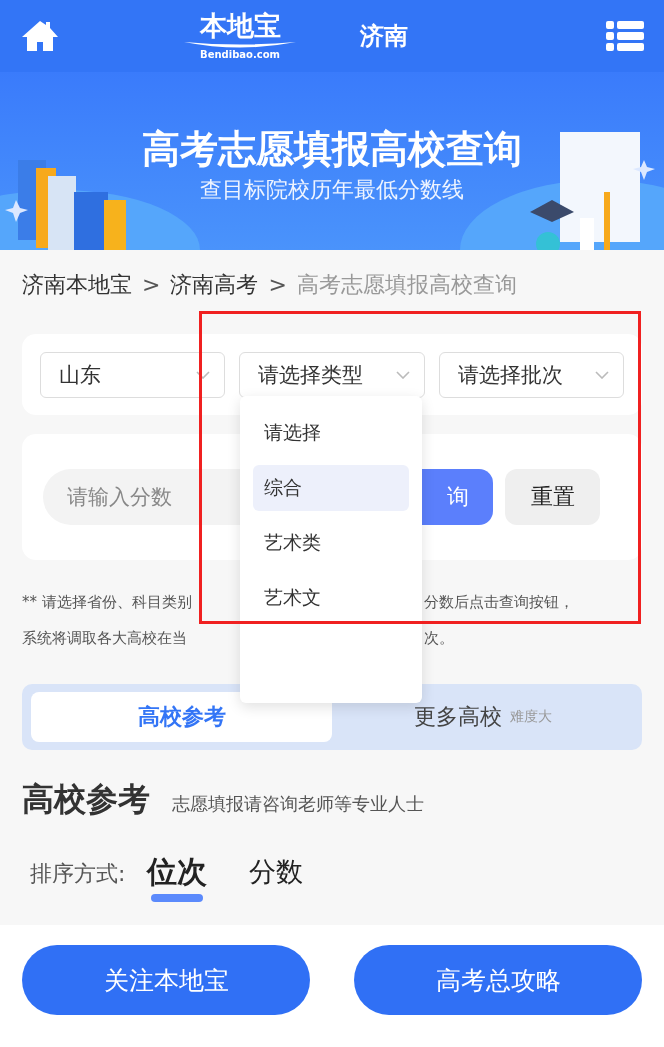  I want to click on tab: 更多高校 难度大, so click(482, 717).